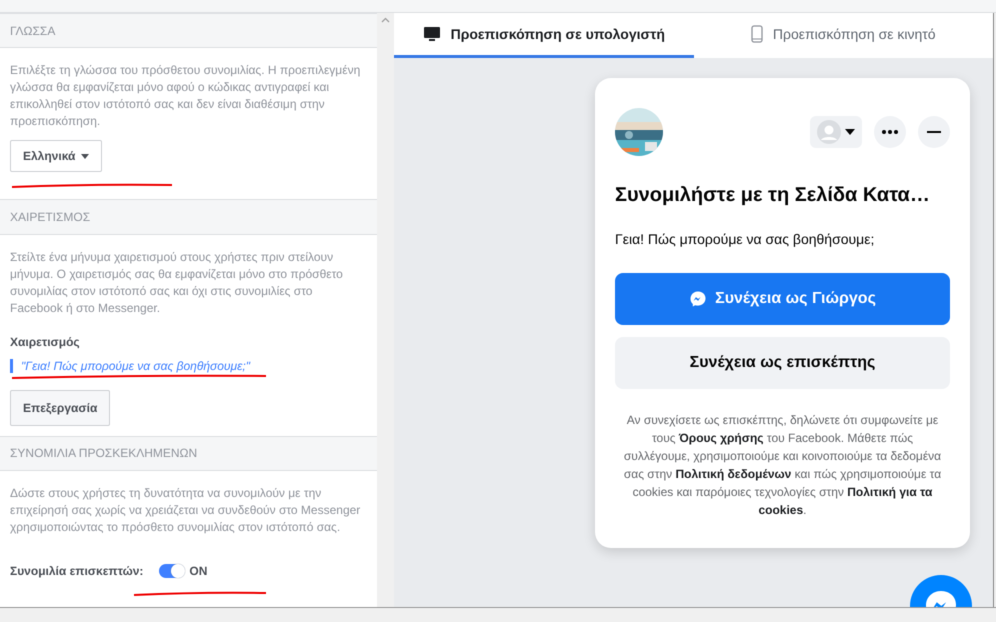 This screenshot has width=996, height=622. What do you see at coordinates (188, 217) in the screenshot?
I see `section-header: ΧΑΙΡΕΤΙΣΜΟΣ` at bounding box center [188, 217].